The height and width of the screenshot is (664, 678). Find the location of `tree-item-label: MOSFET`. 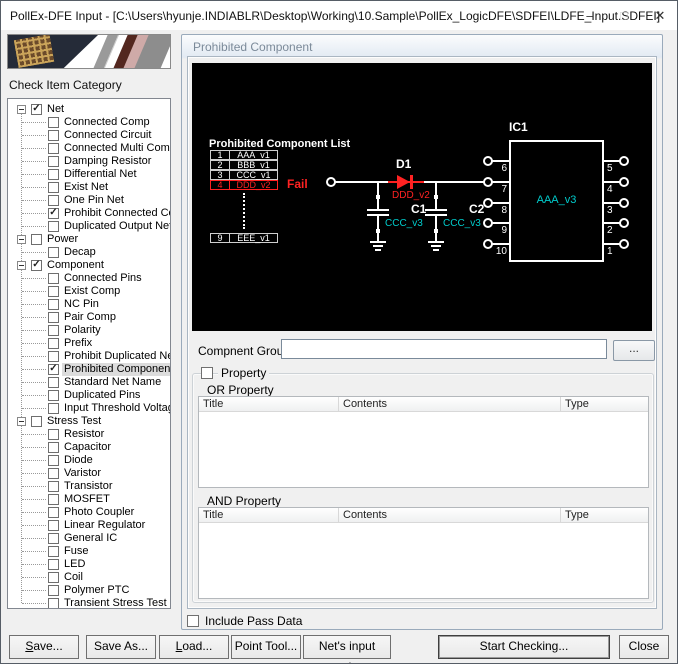

tree-item-label: MOSFET is located at coordinates (87, 499).